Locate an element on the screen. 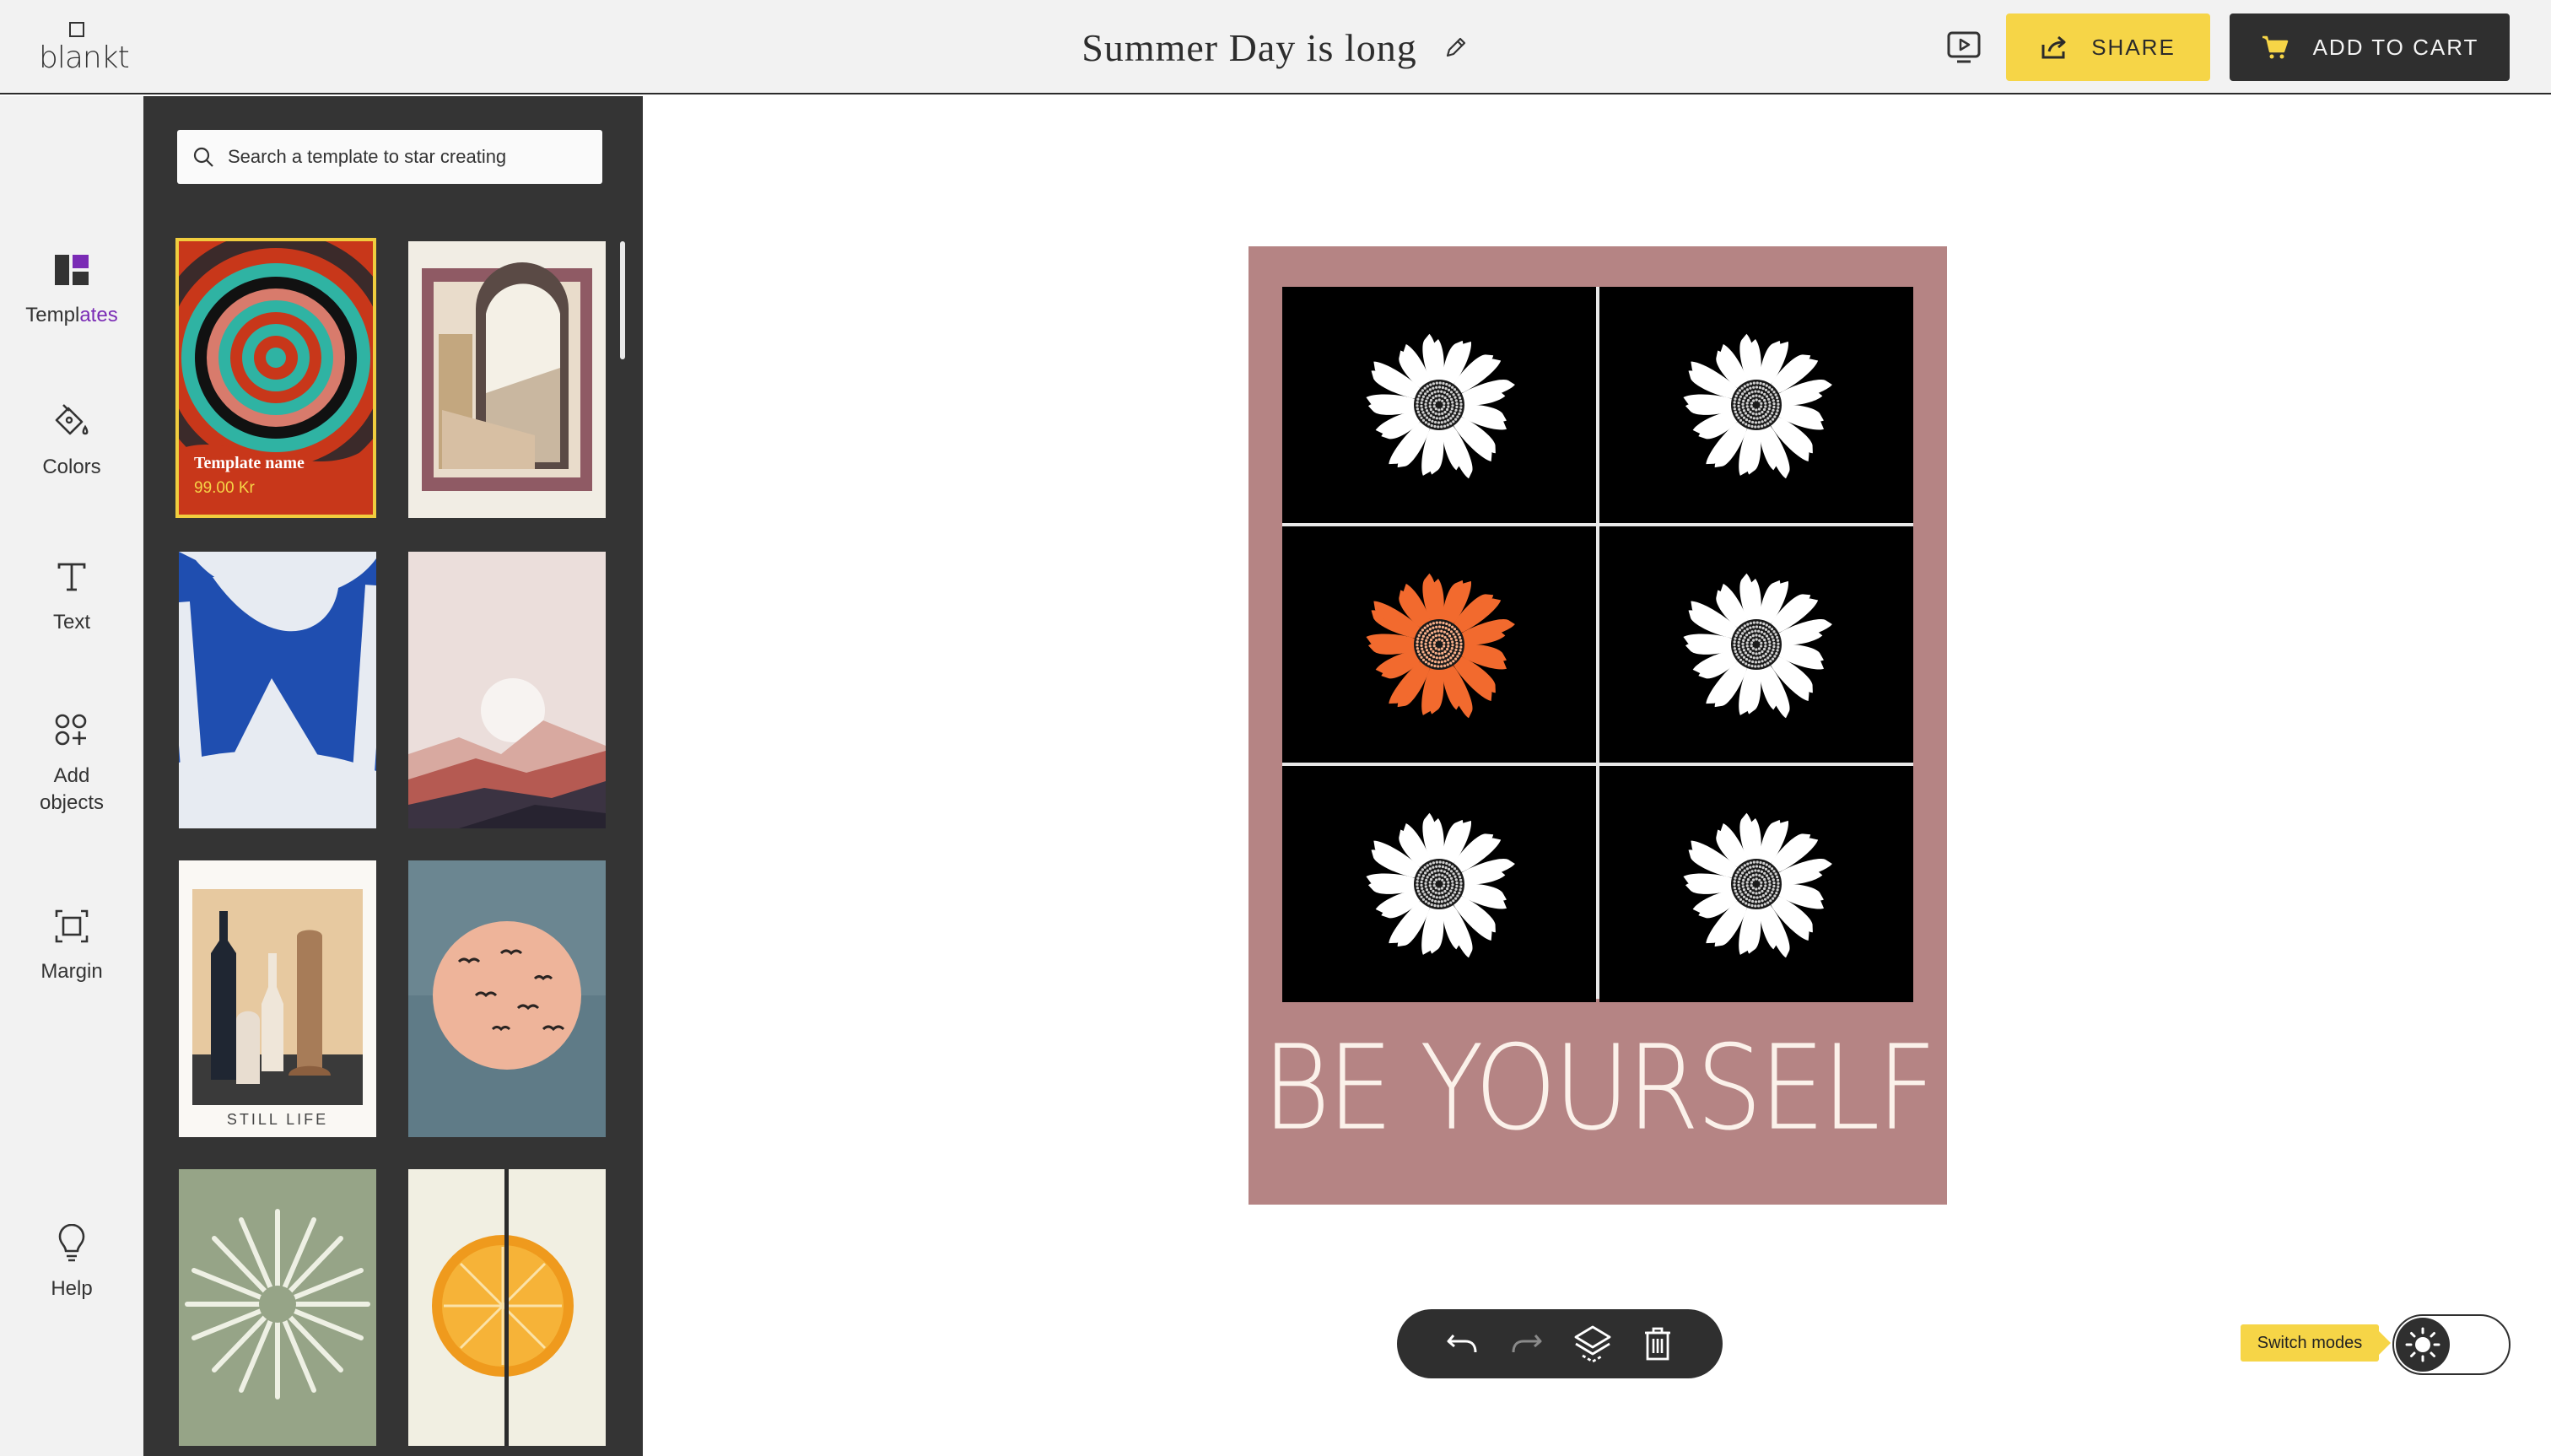  template-search is located at coordinates (389, 157).